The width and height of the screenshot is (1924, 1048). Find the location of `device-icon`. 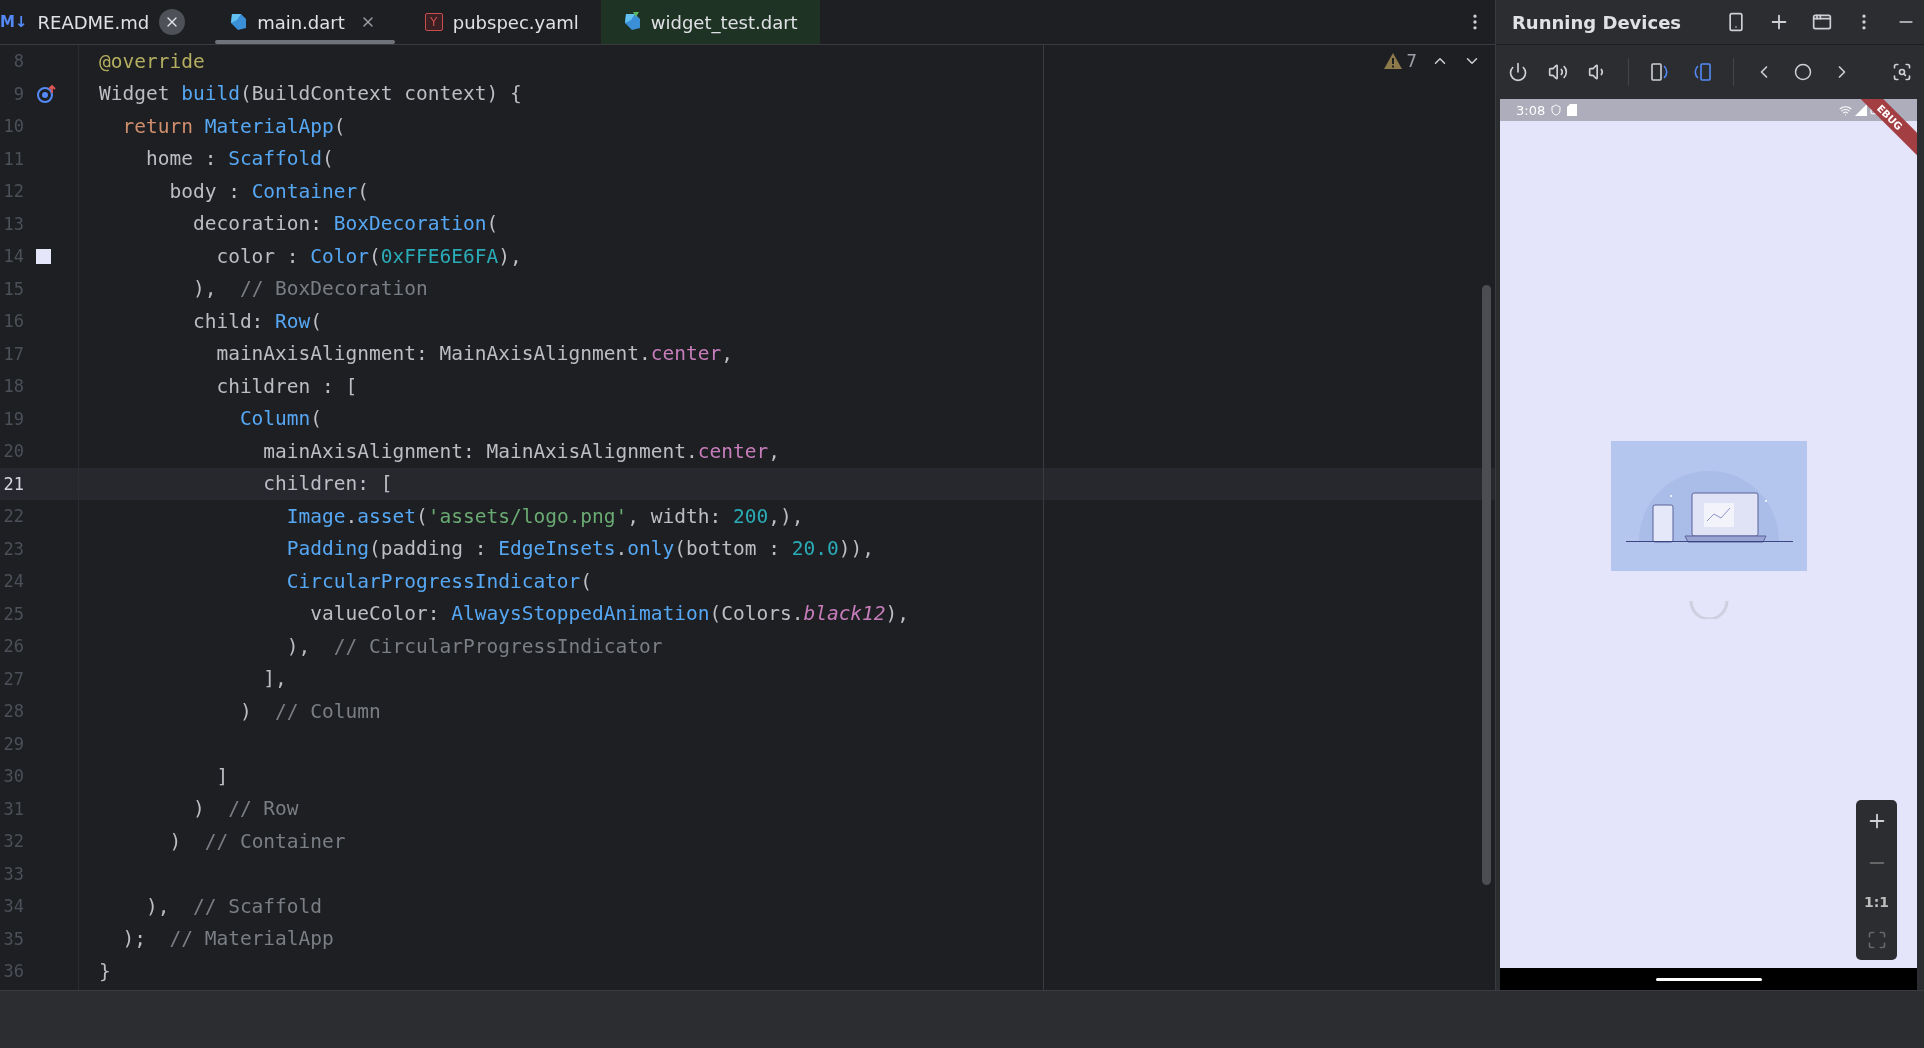

device-icon is located at coordinates (1736, 22).